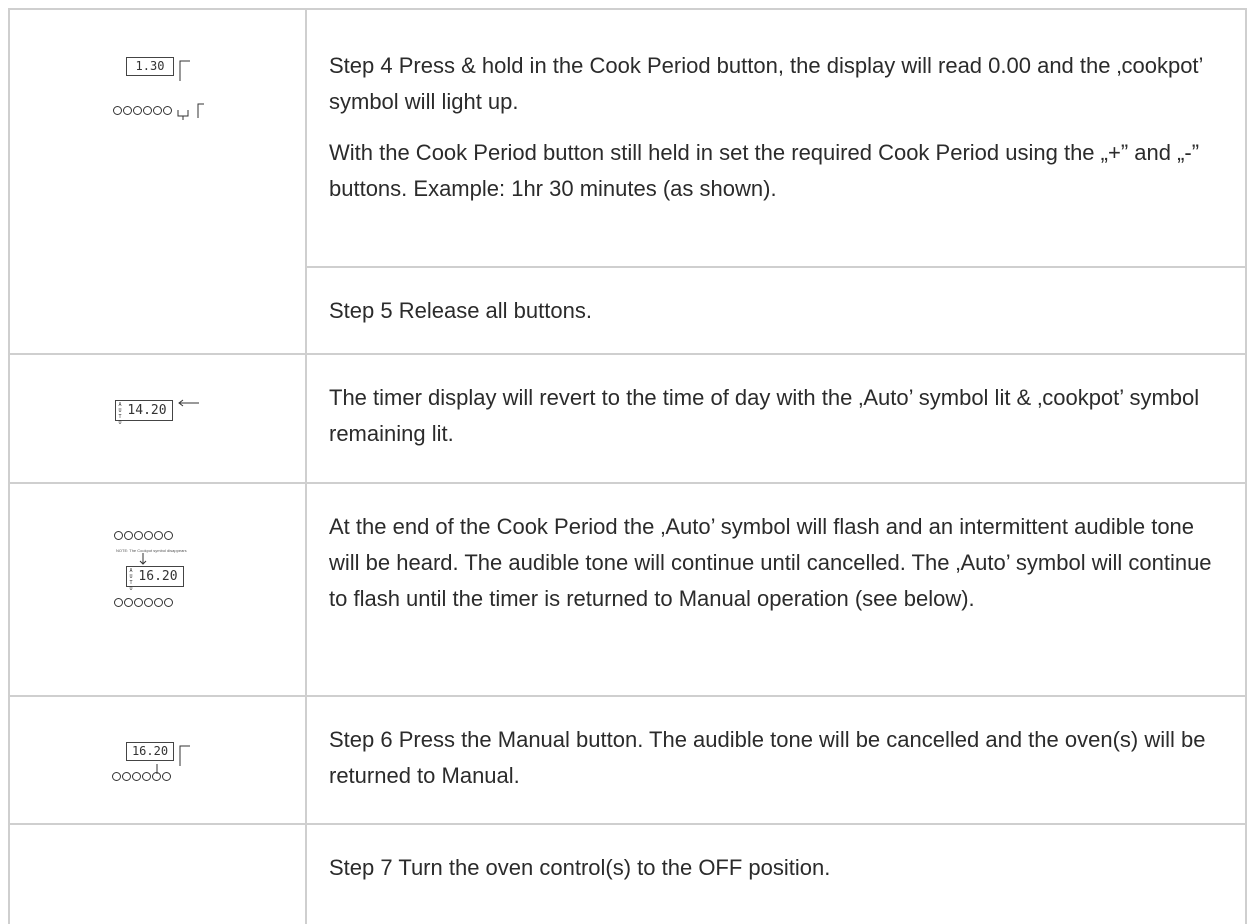  Describe the element at coordinates (306, 466) in the screenshot. I see `column-divider` at that location.